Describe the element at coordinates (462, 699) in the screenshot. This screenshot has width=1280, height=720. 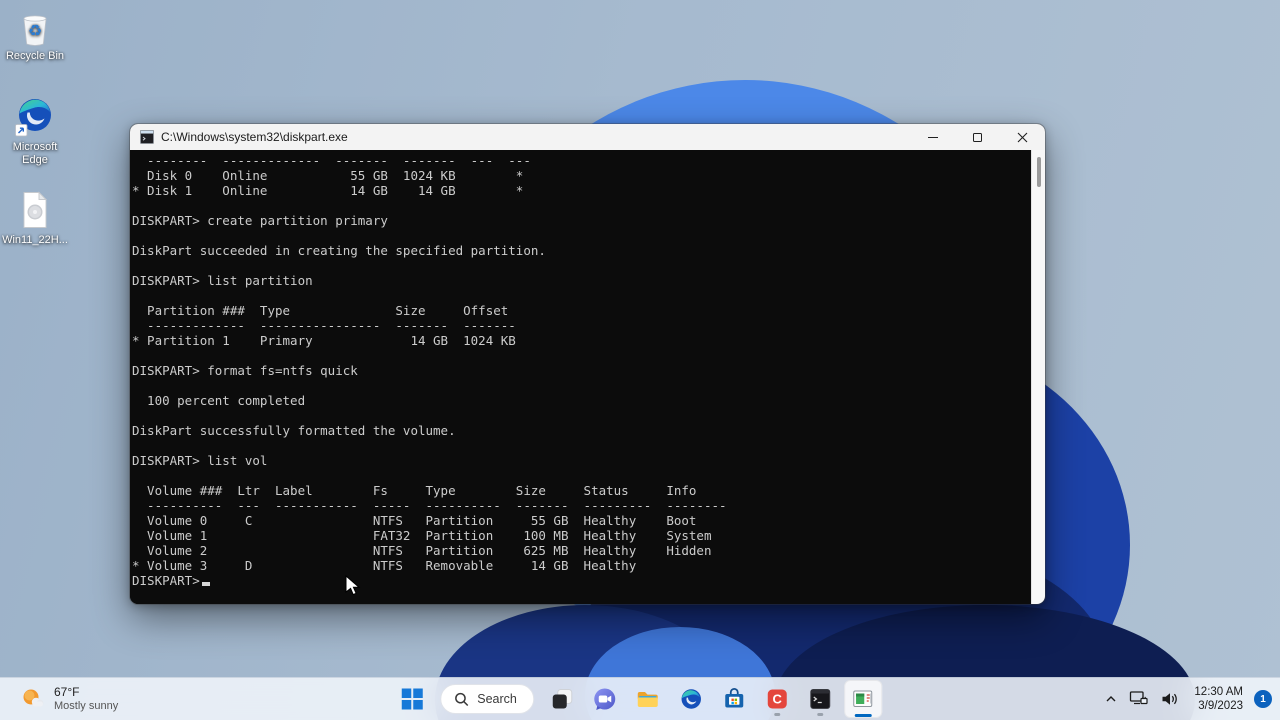
I see `search-icon` at that location.